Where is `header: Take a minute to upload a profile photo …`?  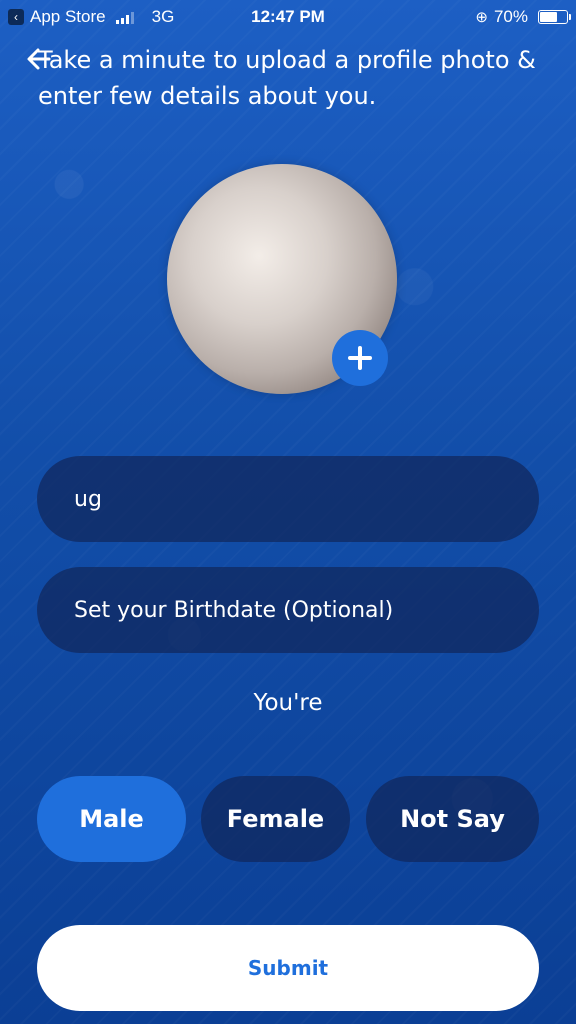
header: Take a minute to upload a profile photo … is located at coordinates (287, 80).